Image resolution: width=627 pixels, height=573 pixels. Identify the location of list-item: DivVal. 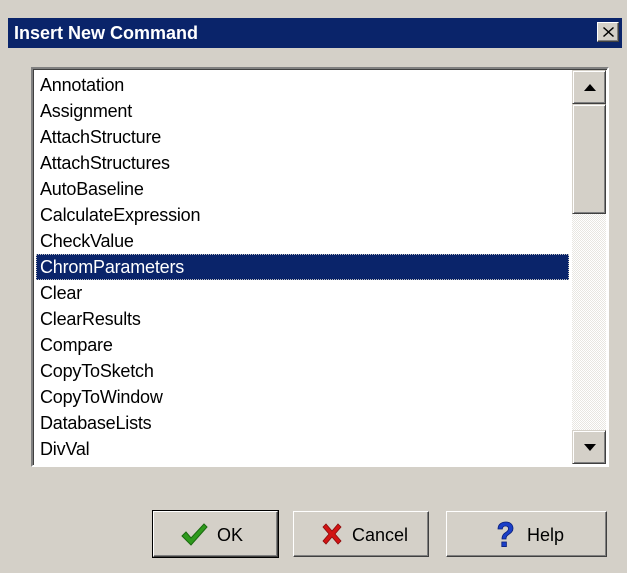
(302, 449).